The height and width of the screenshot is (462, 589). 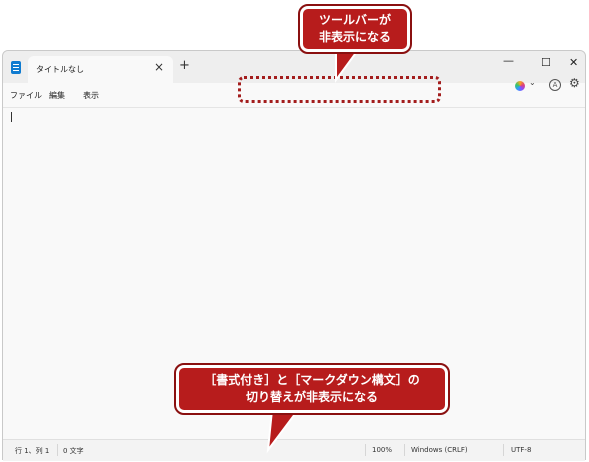 I want to click on chevron-down-icon: ⌄, so click(x=532, y=82).